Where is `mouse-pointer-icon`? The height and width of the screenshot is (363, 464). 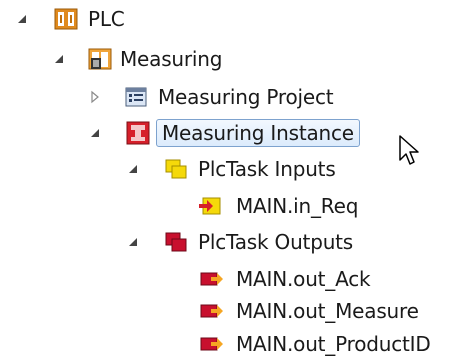 mouse-pointer-icon is located at coordinates (409, 150).